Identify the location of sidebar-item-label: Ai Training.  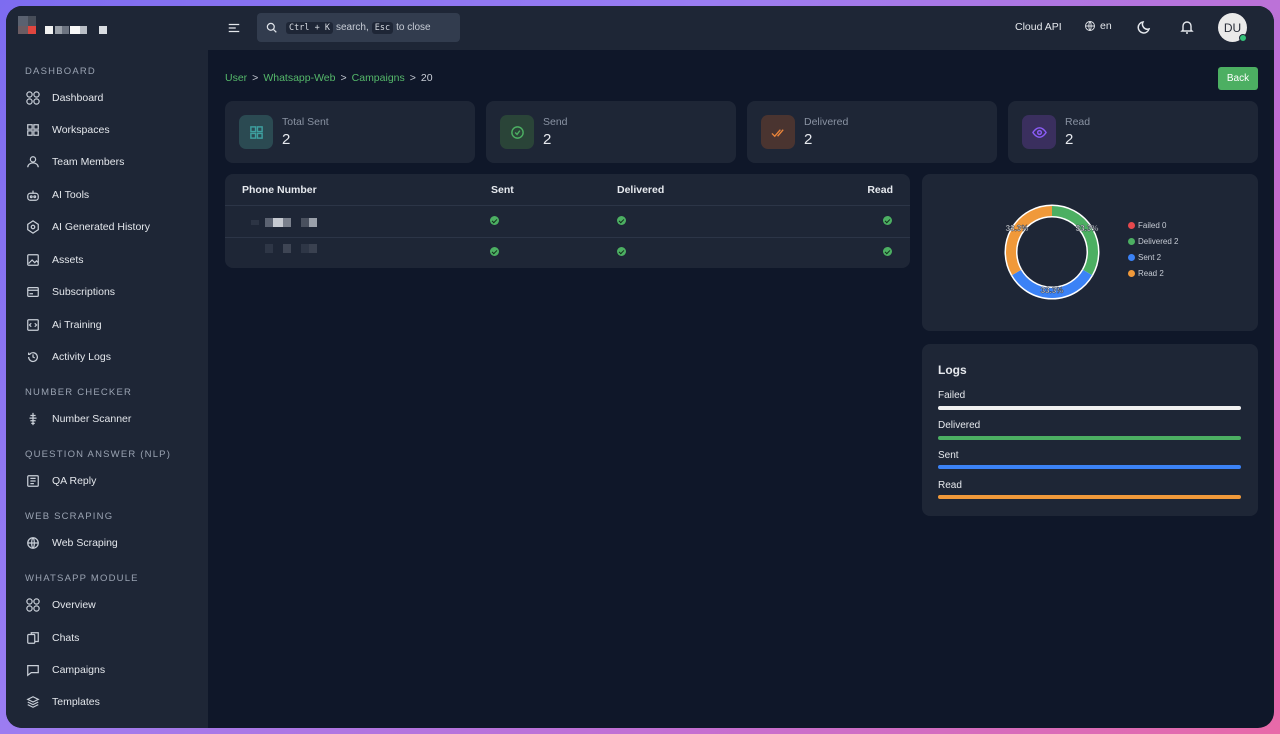
(77, 325).